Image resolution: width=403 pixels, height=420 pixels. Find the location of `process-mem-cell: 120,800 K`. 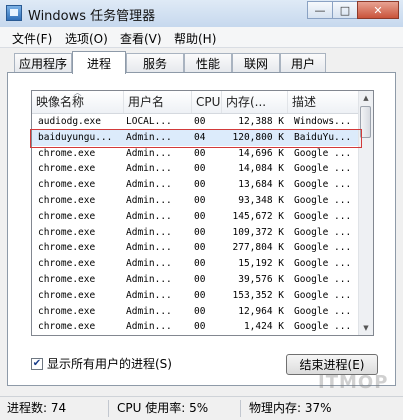

process-mem-cell: 120,800 K is located at coordinates (258, 137).